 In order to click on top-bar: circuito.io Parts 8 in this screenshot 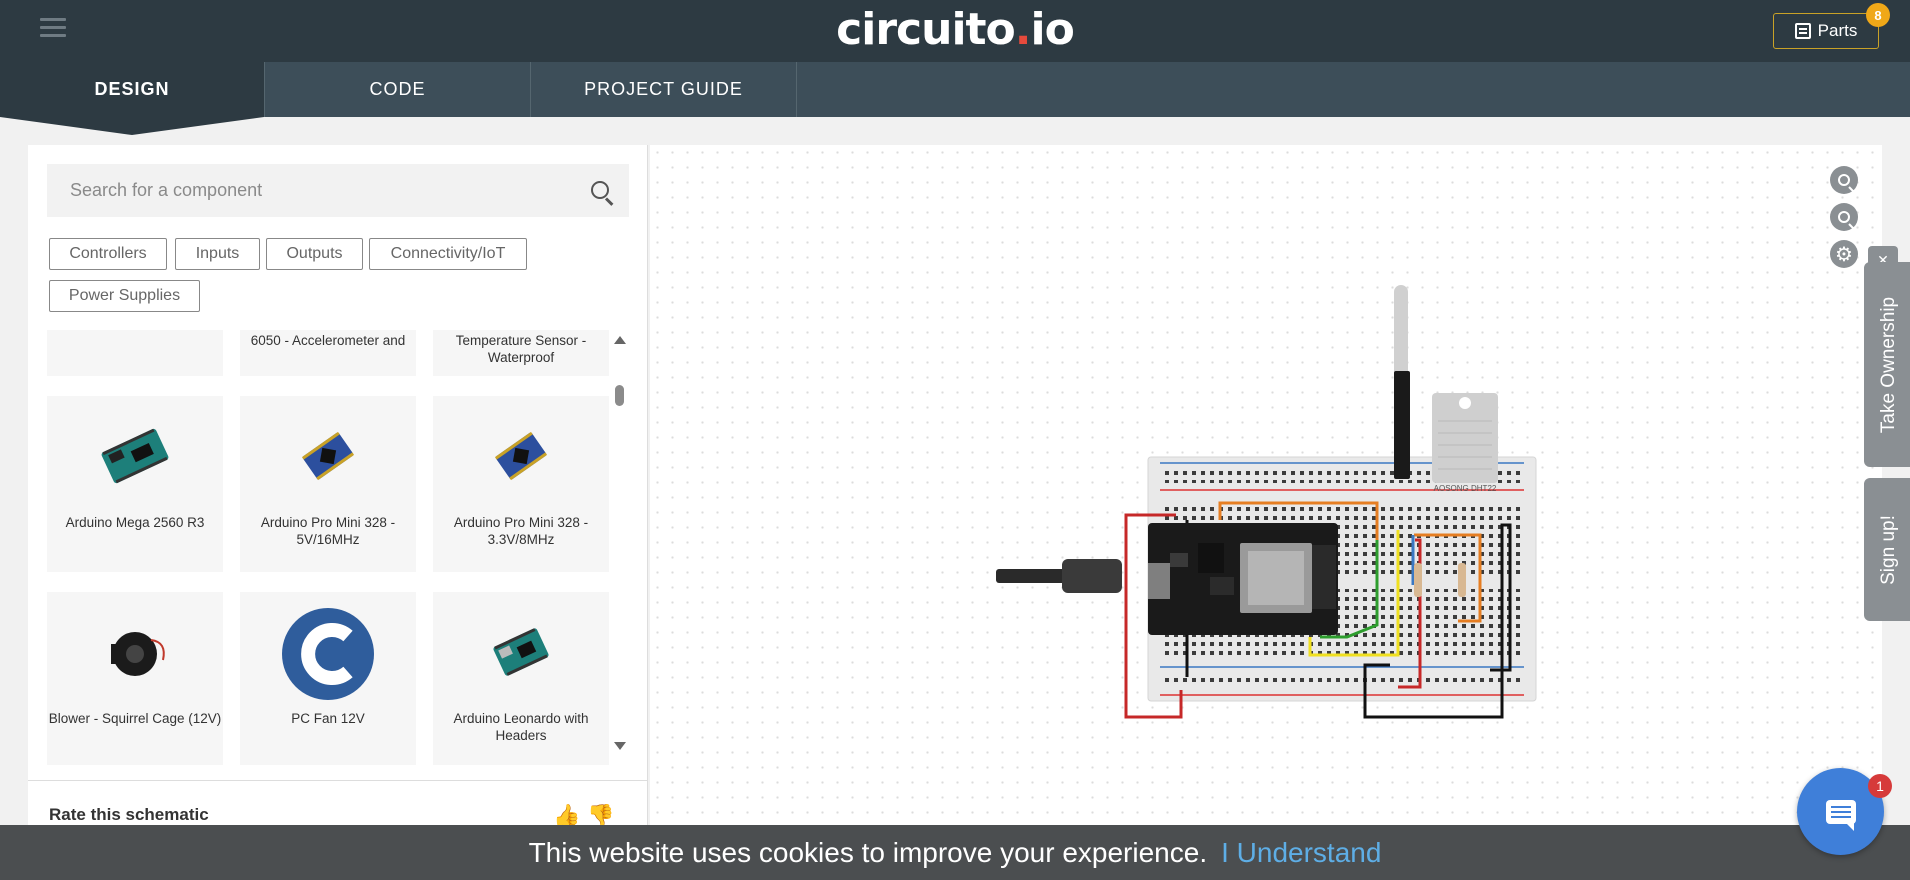, I will do `click(955, 31)`.